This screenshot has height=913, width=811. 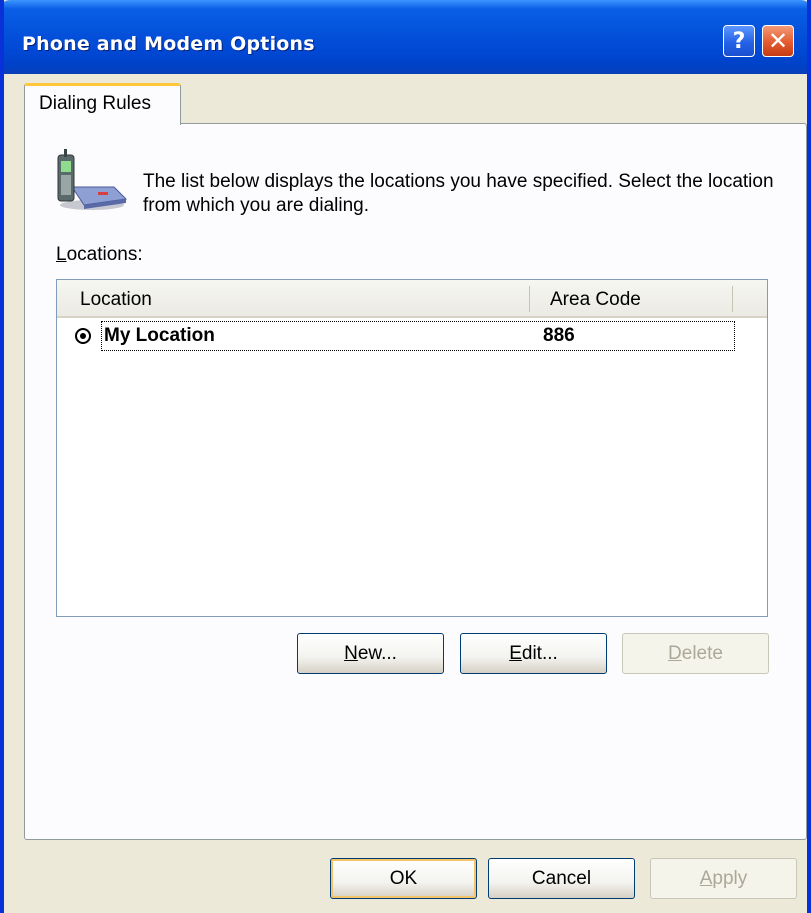 What do you see at coordinates (702, 653) in the screenshot?
I see `delete-rest: elete` at bounding box center [702, 653].